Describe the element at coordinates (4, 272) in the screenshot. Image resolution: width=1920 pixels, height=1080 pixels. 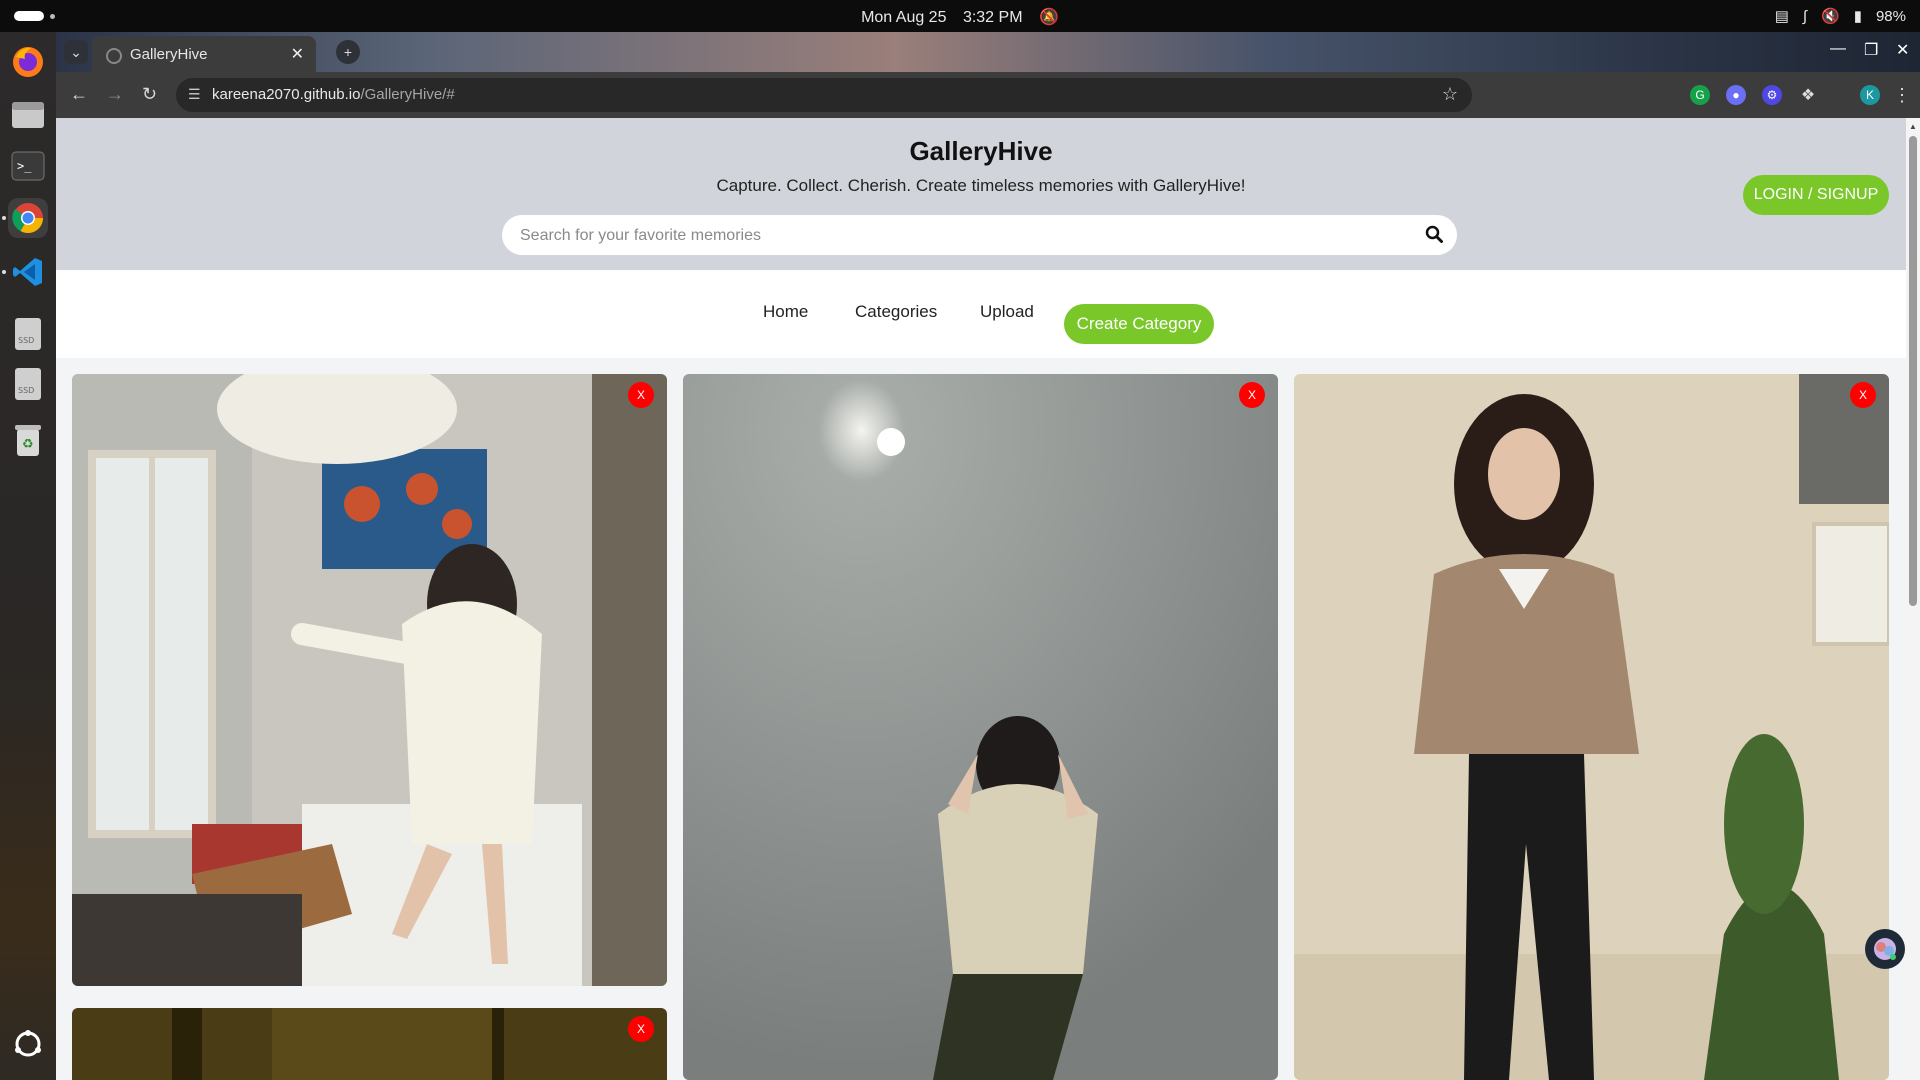
I see `running-app-indicator` at that location.